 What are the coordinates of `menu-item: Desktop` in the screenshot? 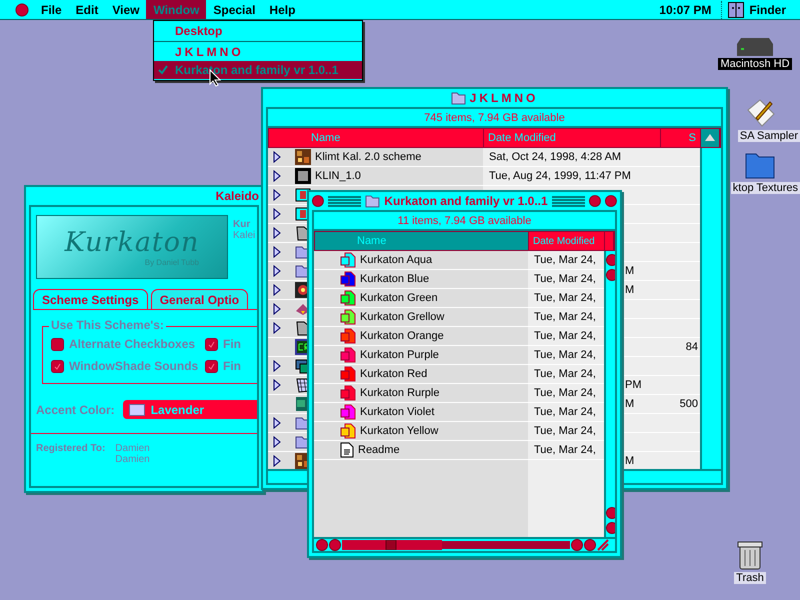 It's located at (258, 31).